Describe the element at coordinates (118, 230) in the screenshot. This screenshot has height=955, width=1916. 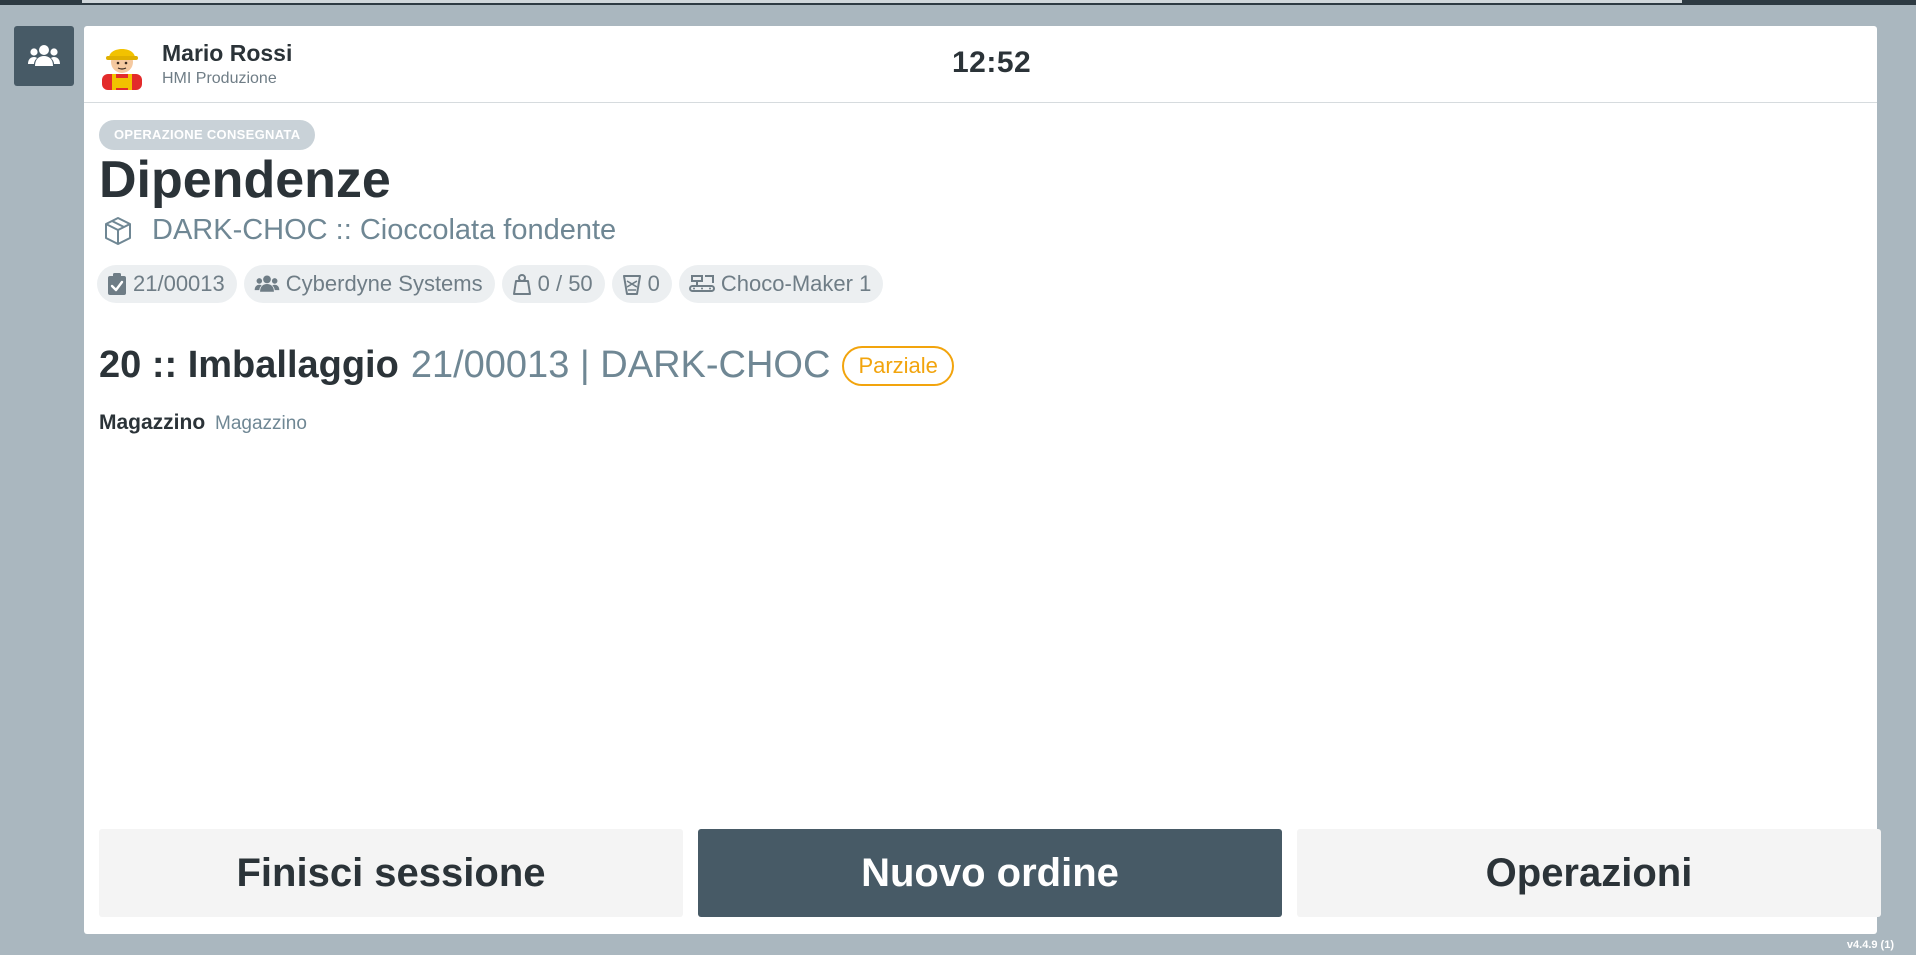
I see `box-icon` at that location.